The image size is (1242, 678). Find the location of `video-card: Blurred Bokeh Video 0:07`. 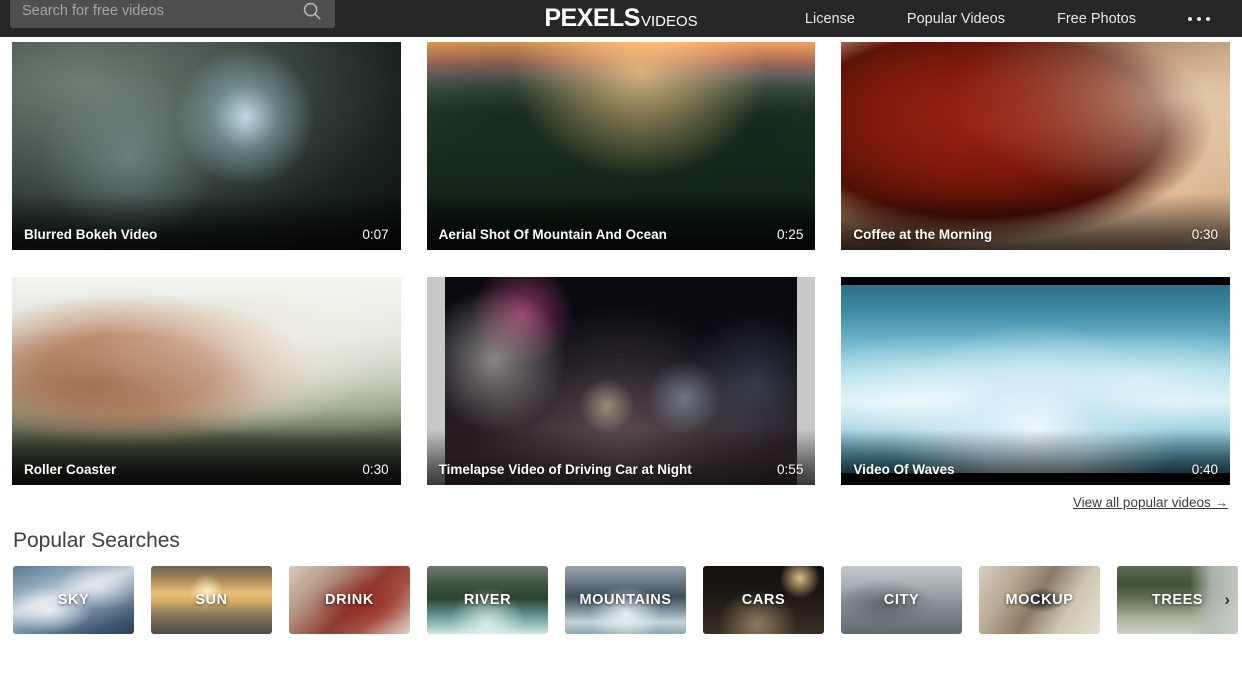

video-card: Blurred Bokeh Video 0:07 is located at coordinates (206, 146).